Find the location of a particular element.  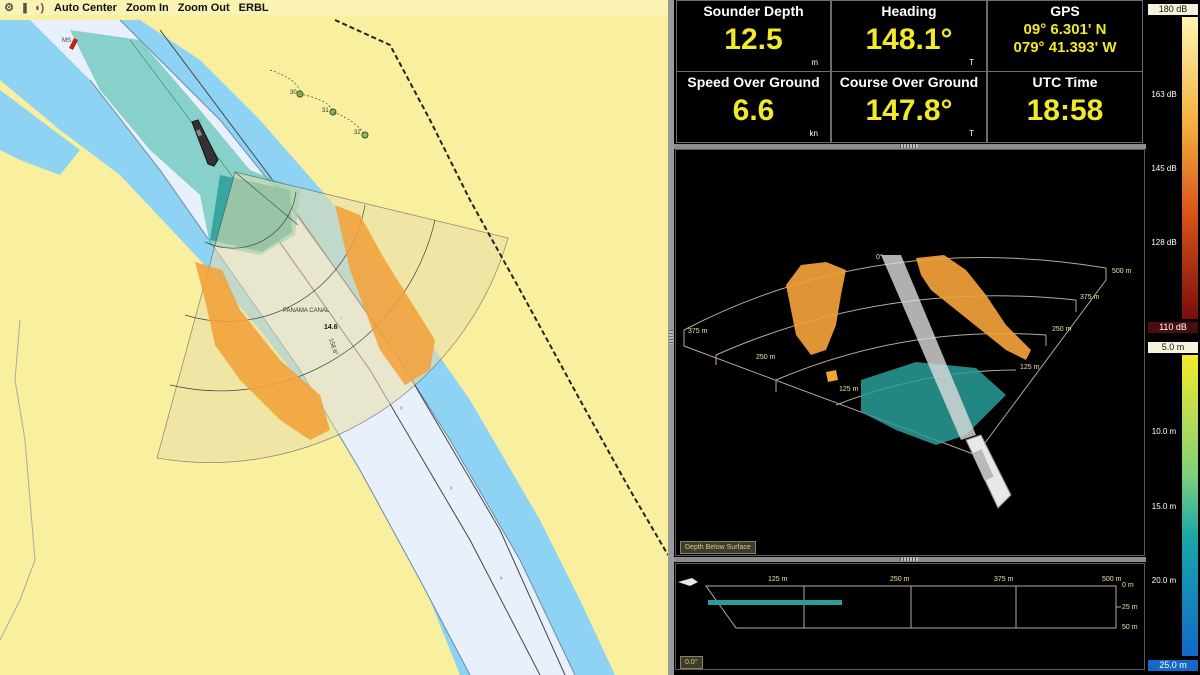

depth-mode-button: Depth Below Surface is located at coordinates (718, 547).